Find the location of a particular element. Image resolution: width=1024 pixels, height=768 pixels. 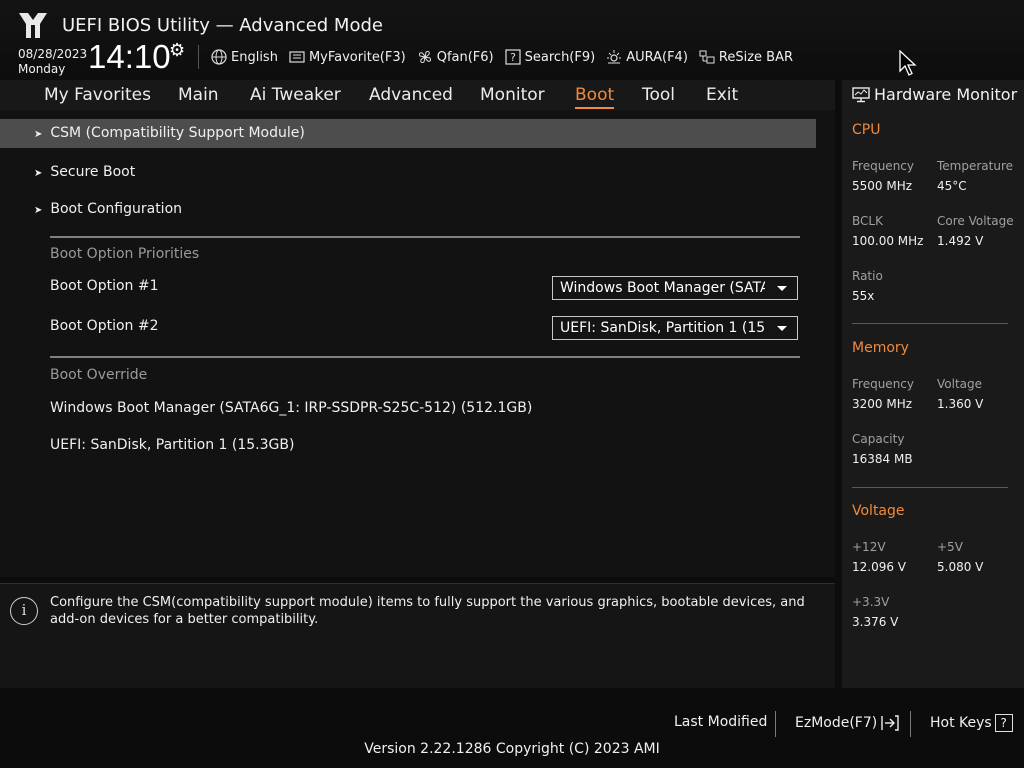

exit-to-ezmode-icon is located at coordinates (890, 723).